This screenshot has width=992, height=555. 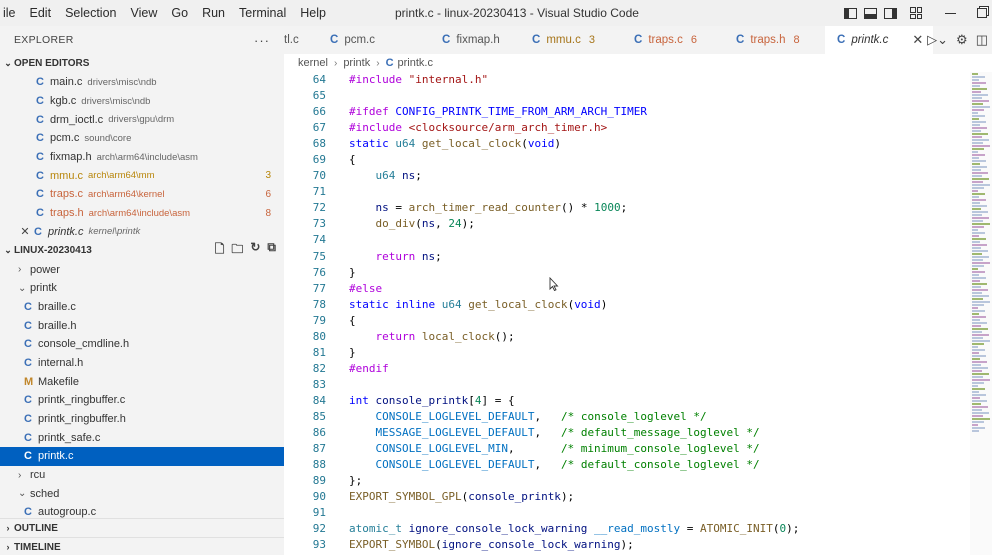 I want to click on tab-fixmap-h: Cfixmap.h, so click(x=469, y=40).